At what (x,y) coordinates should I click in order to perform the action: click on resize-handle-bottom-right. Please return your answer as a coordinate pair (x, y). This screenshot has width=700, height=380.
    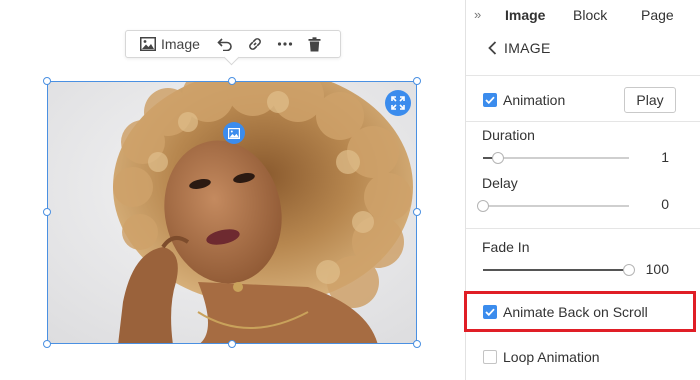
    Looking at the image, I should click on (417, 344).